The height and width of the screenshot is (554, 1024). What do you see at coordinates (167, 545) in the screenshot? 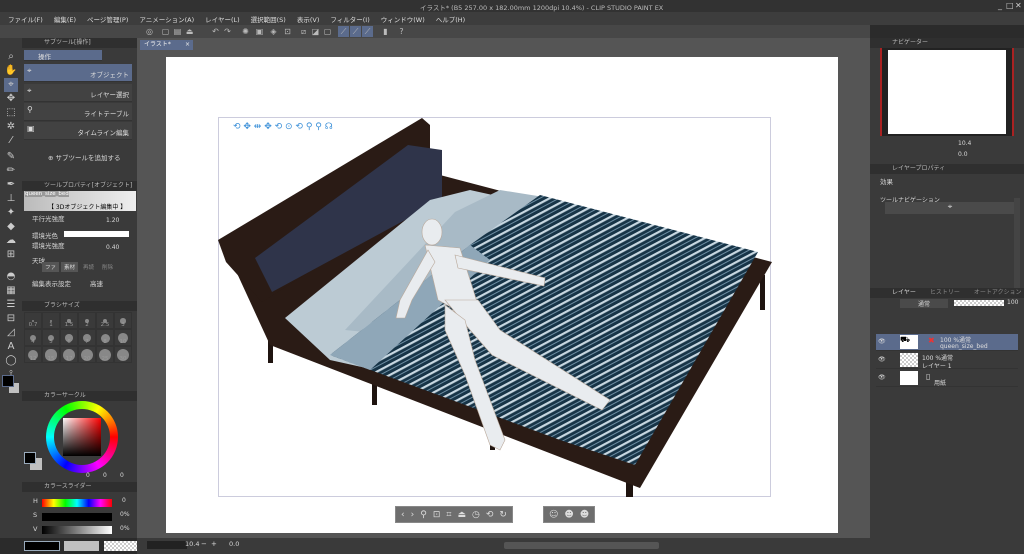
I see `zoom-slider` at bounding box center [167, 545].